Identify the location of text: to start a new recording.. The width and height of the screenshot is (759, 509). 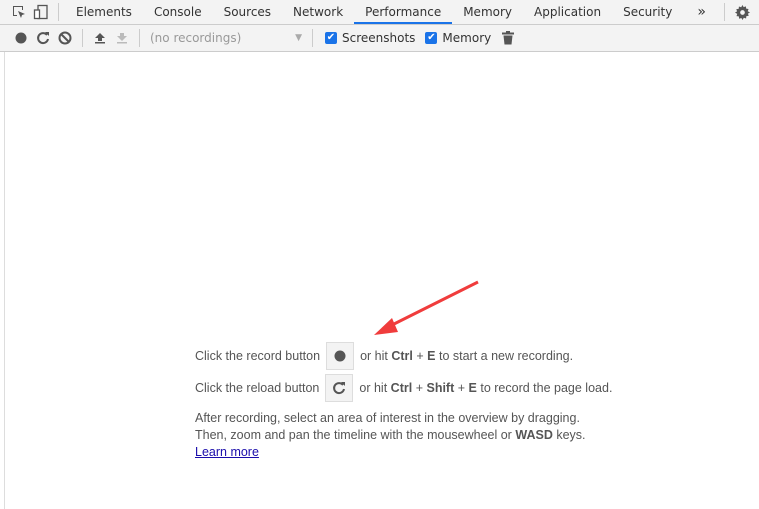
(506, 356).